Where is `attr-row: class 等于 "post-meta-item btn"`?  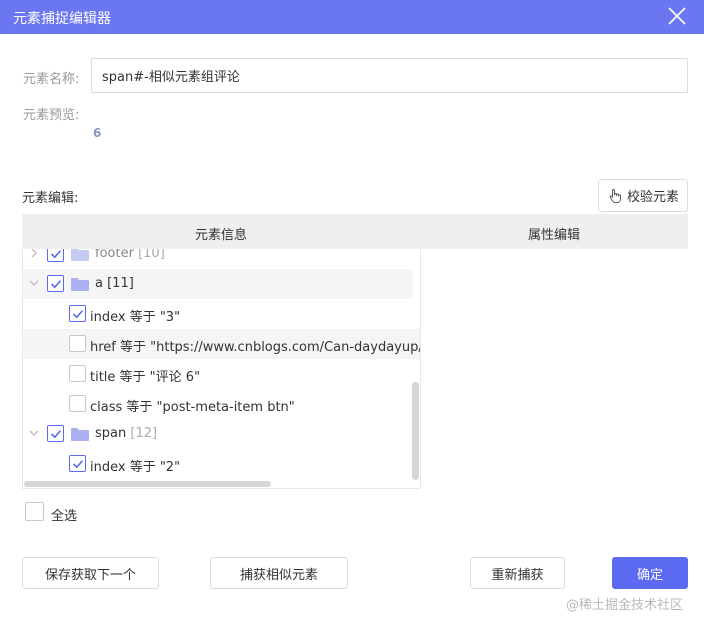
attr-row: class 等于 "post-meta-item btn" is located at coordinates (221, 404).